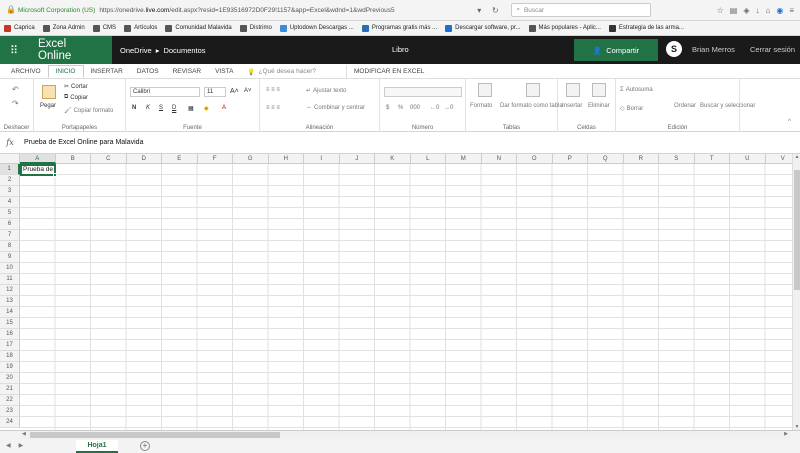  What do you see at coordinates (73, 159) in the screenshot?
I see `column-header: B` at bounding box center [73, 159].